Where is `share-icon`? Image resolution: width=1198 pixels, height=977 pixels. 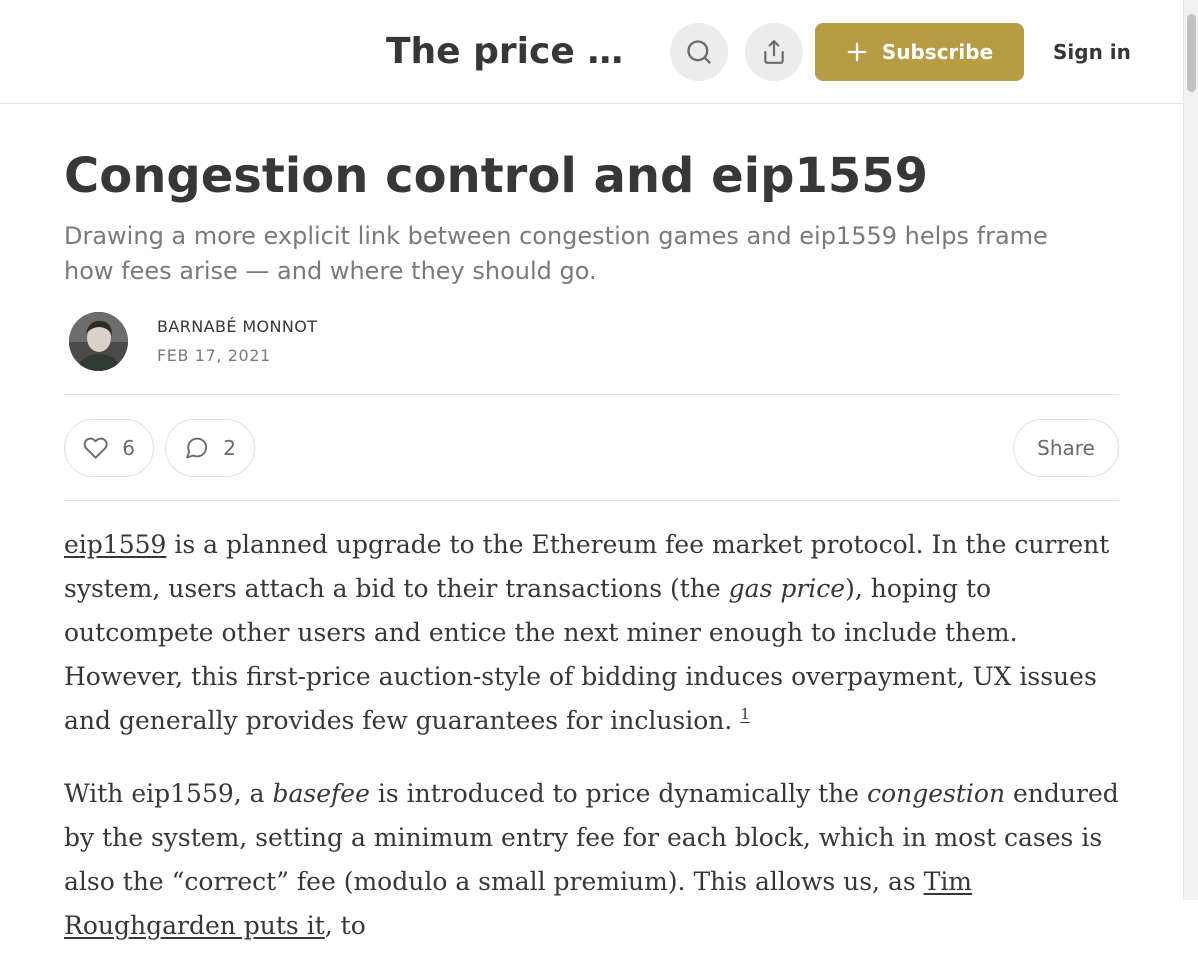
share-icon is located at coordinates (774, 52).